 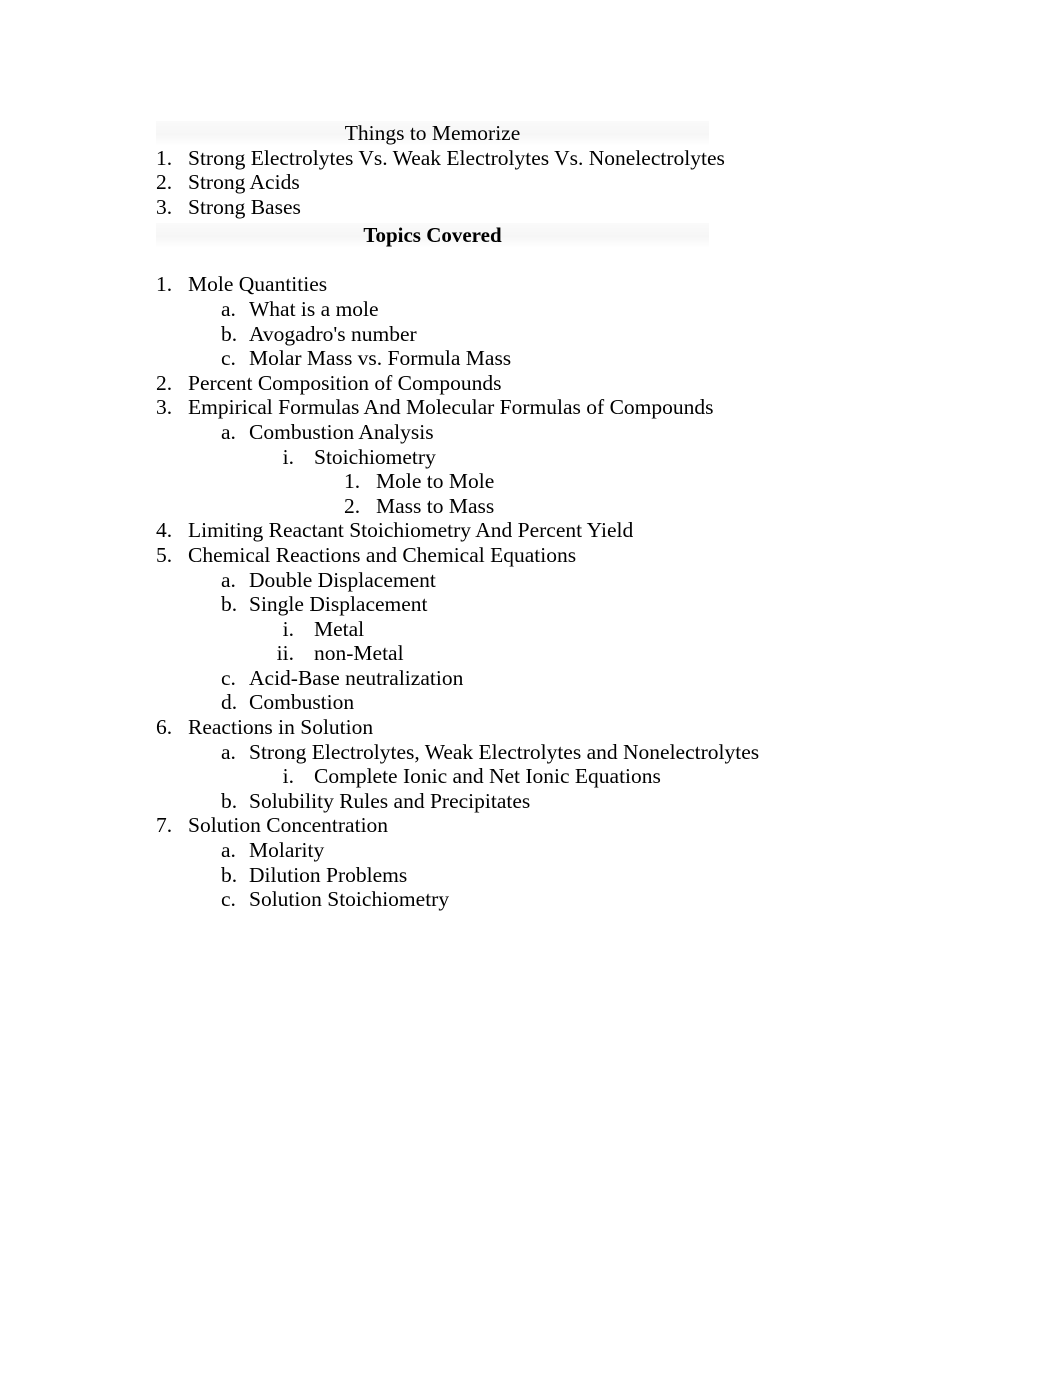 What do you see at coordinates (164, 825) in the screenshot?
I see `list-marker: 7.` at bounding box center [164, 825].